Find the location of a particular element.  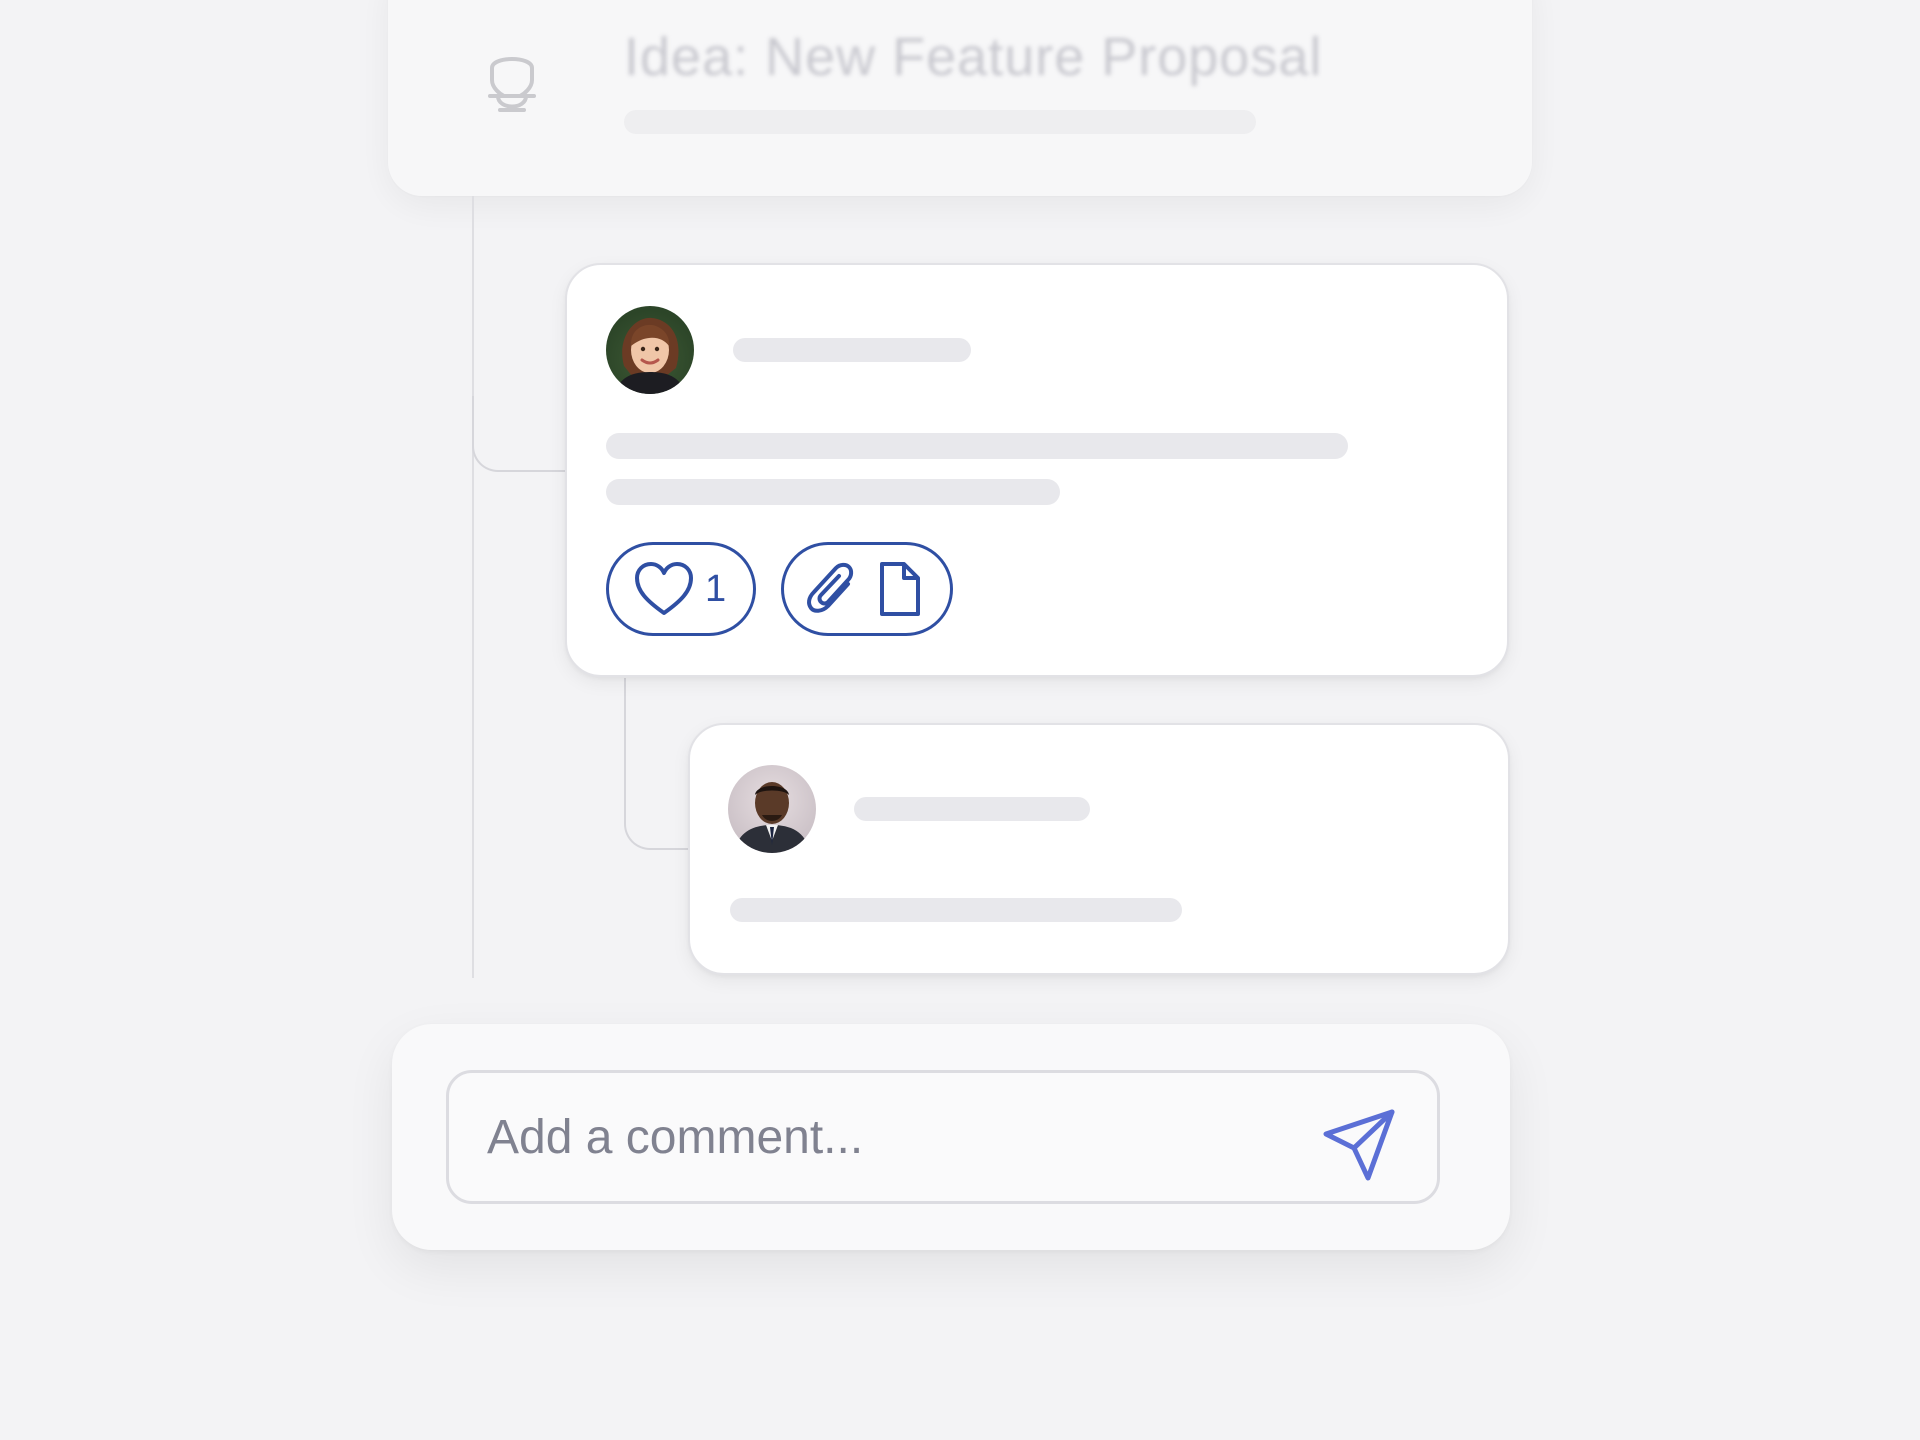

like-count: 1 is located at coordinates (716, 588).